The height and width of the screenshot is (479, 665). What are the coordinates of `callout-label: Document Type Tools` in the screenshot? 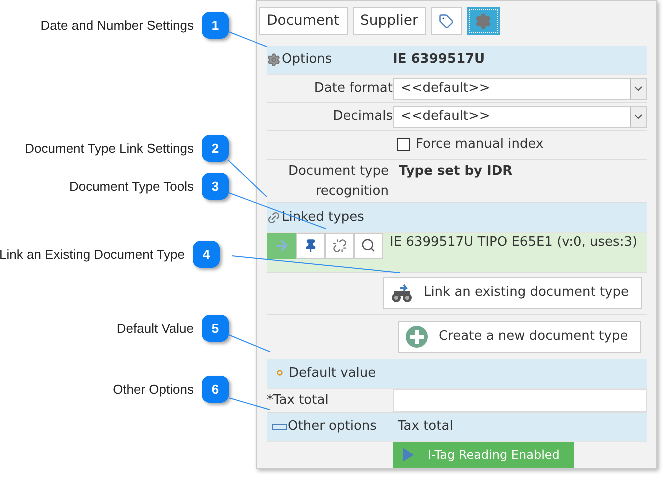 It's located at (131, 186).